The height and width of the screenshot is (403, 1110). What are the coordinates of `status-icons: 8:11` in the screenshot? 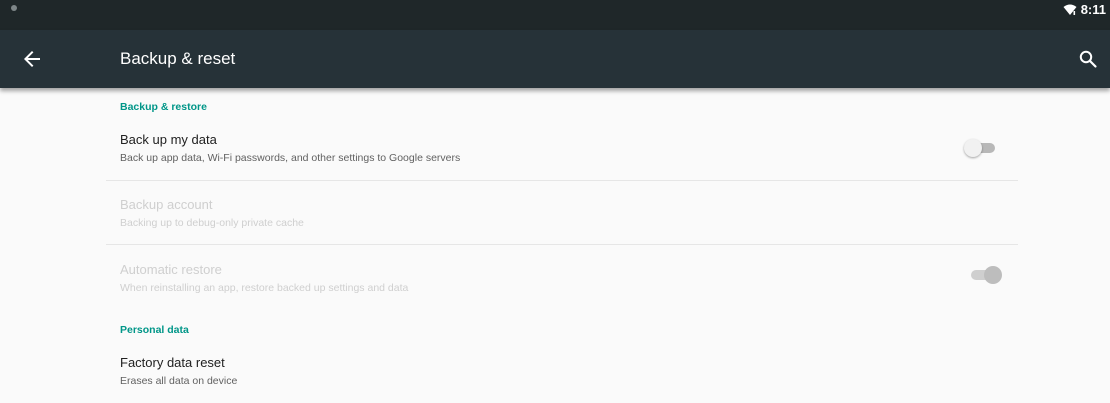 It's located at (1084, 15).